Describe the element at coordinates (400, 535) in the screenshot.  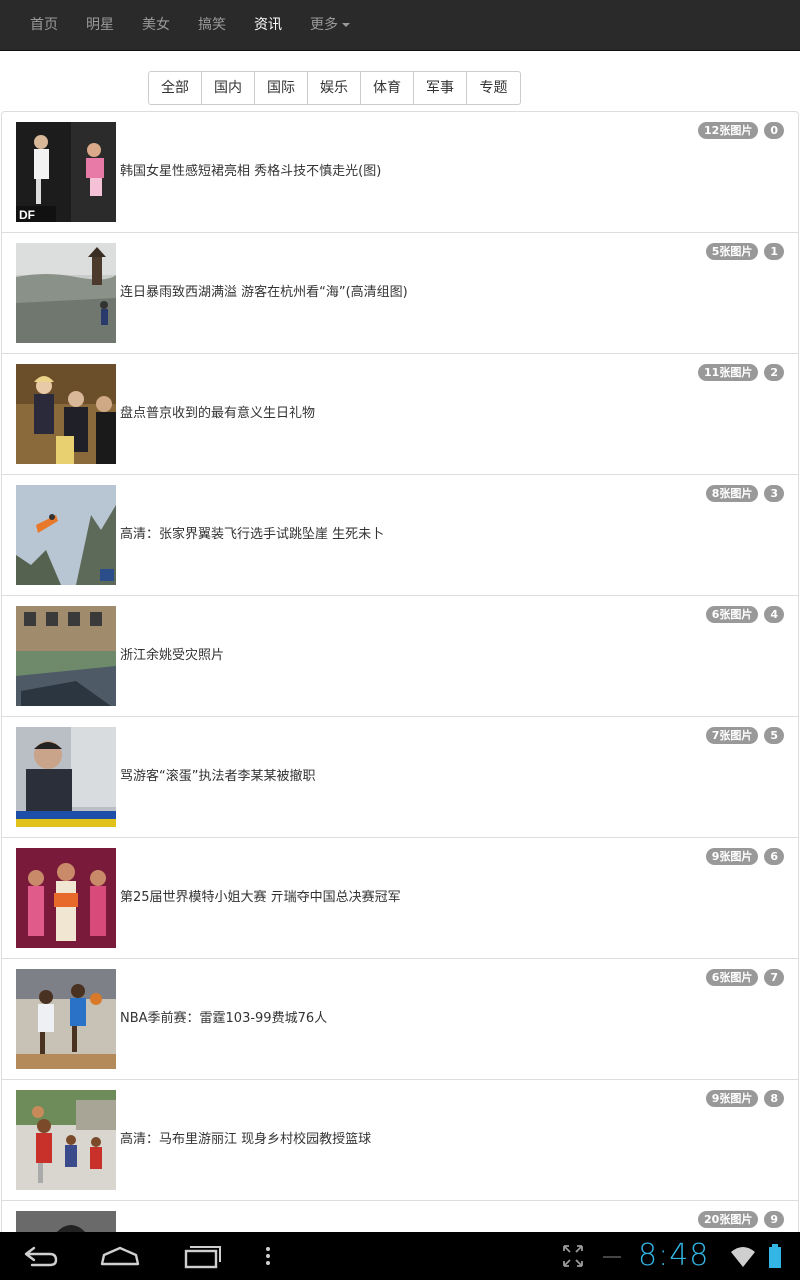
I see `article-row: 高清：张家界翼装飞行选手试跳坠崖 生死未卜 8张图片 3` at that location.